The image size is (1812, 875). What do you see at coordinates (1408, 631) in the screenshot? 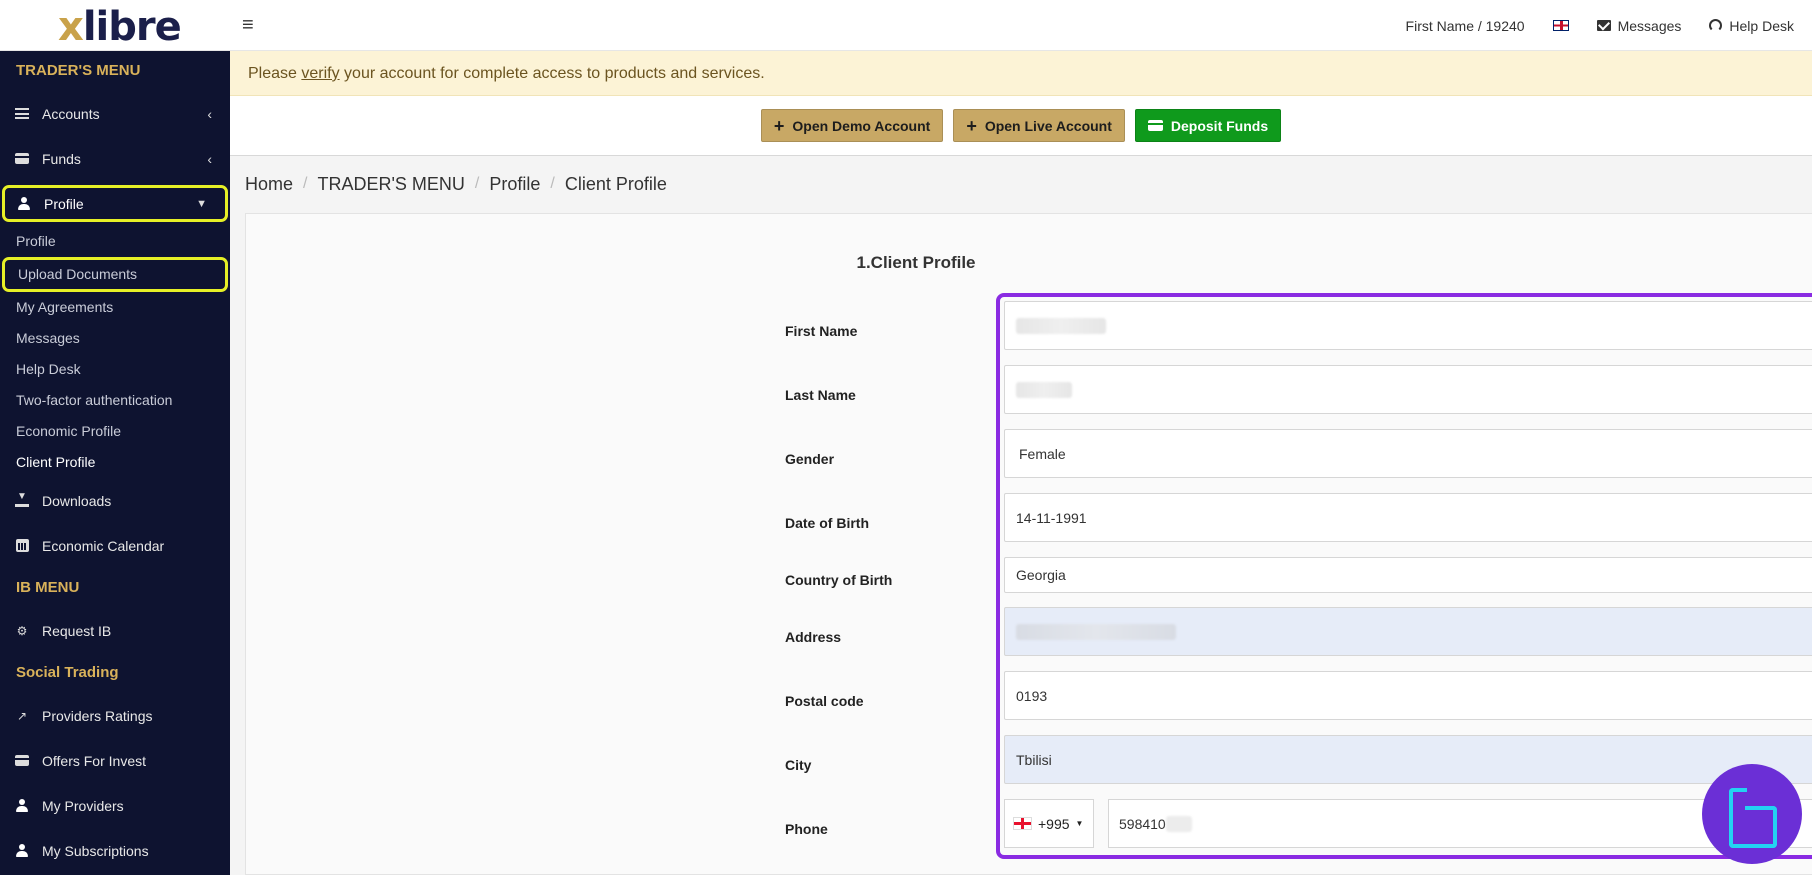
I see `address-field` at bounding box center [1408, 631].